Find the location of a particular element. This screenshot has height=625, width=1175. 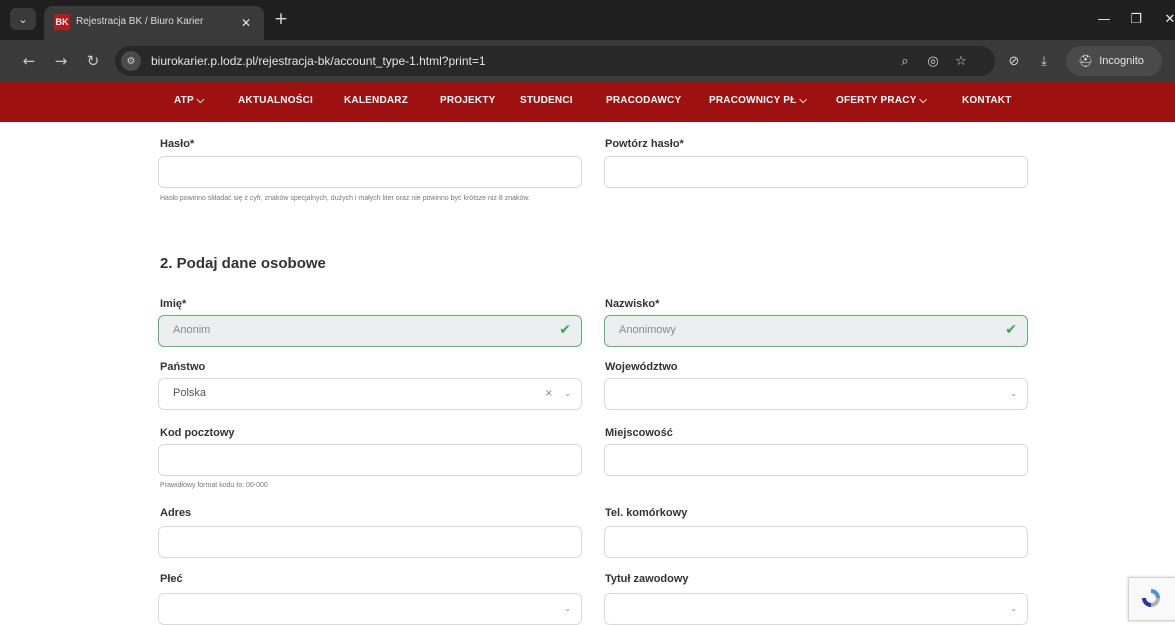

close-window-icon: ✕ is located at coordinates (1166, 19).